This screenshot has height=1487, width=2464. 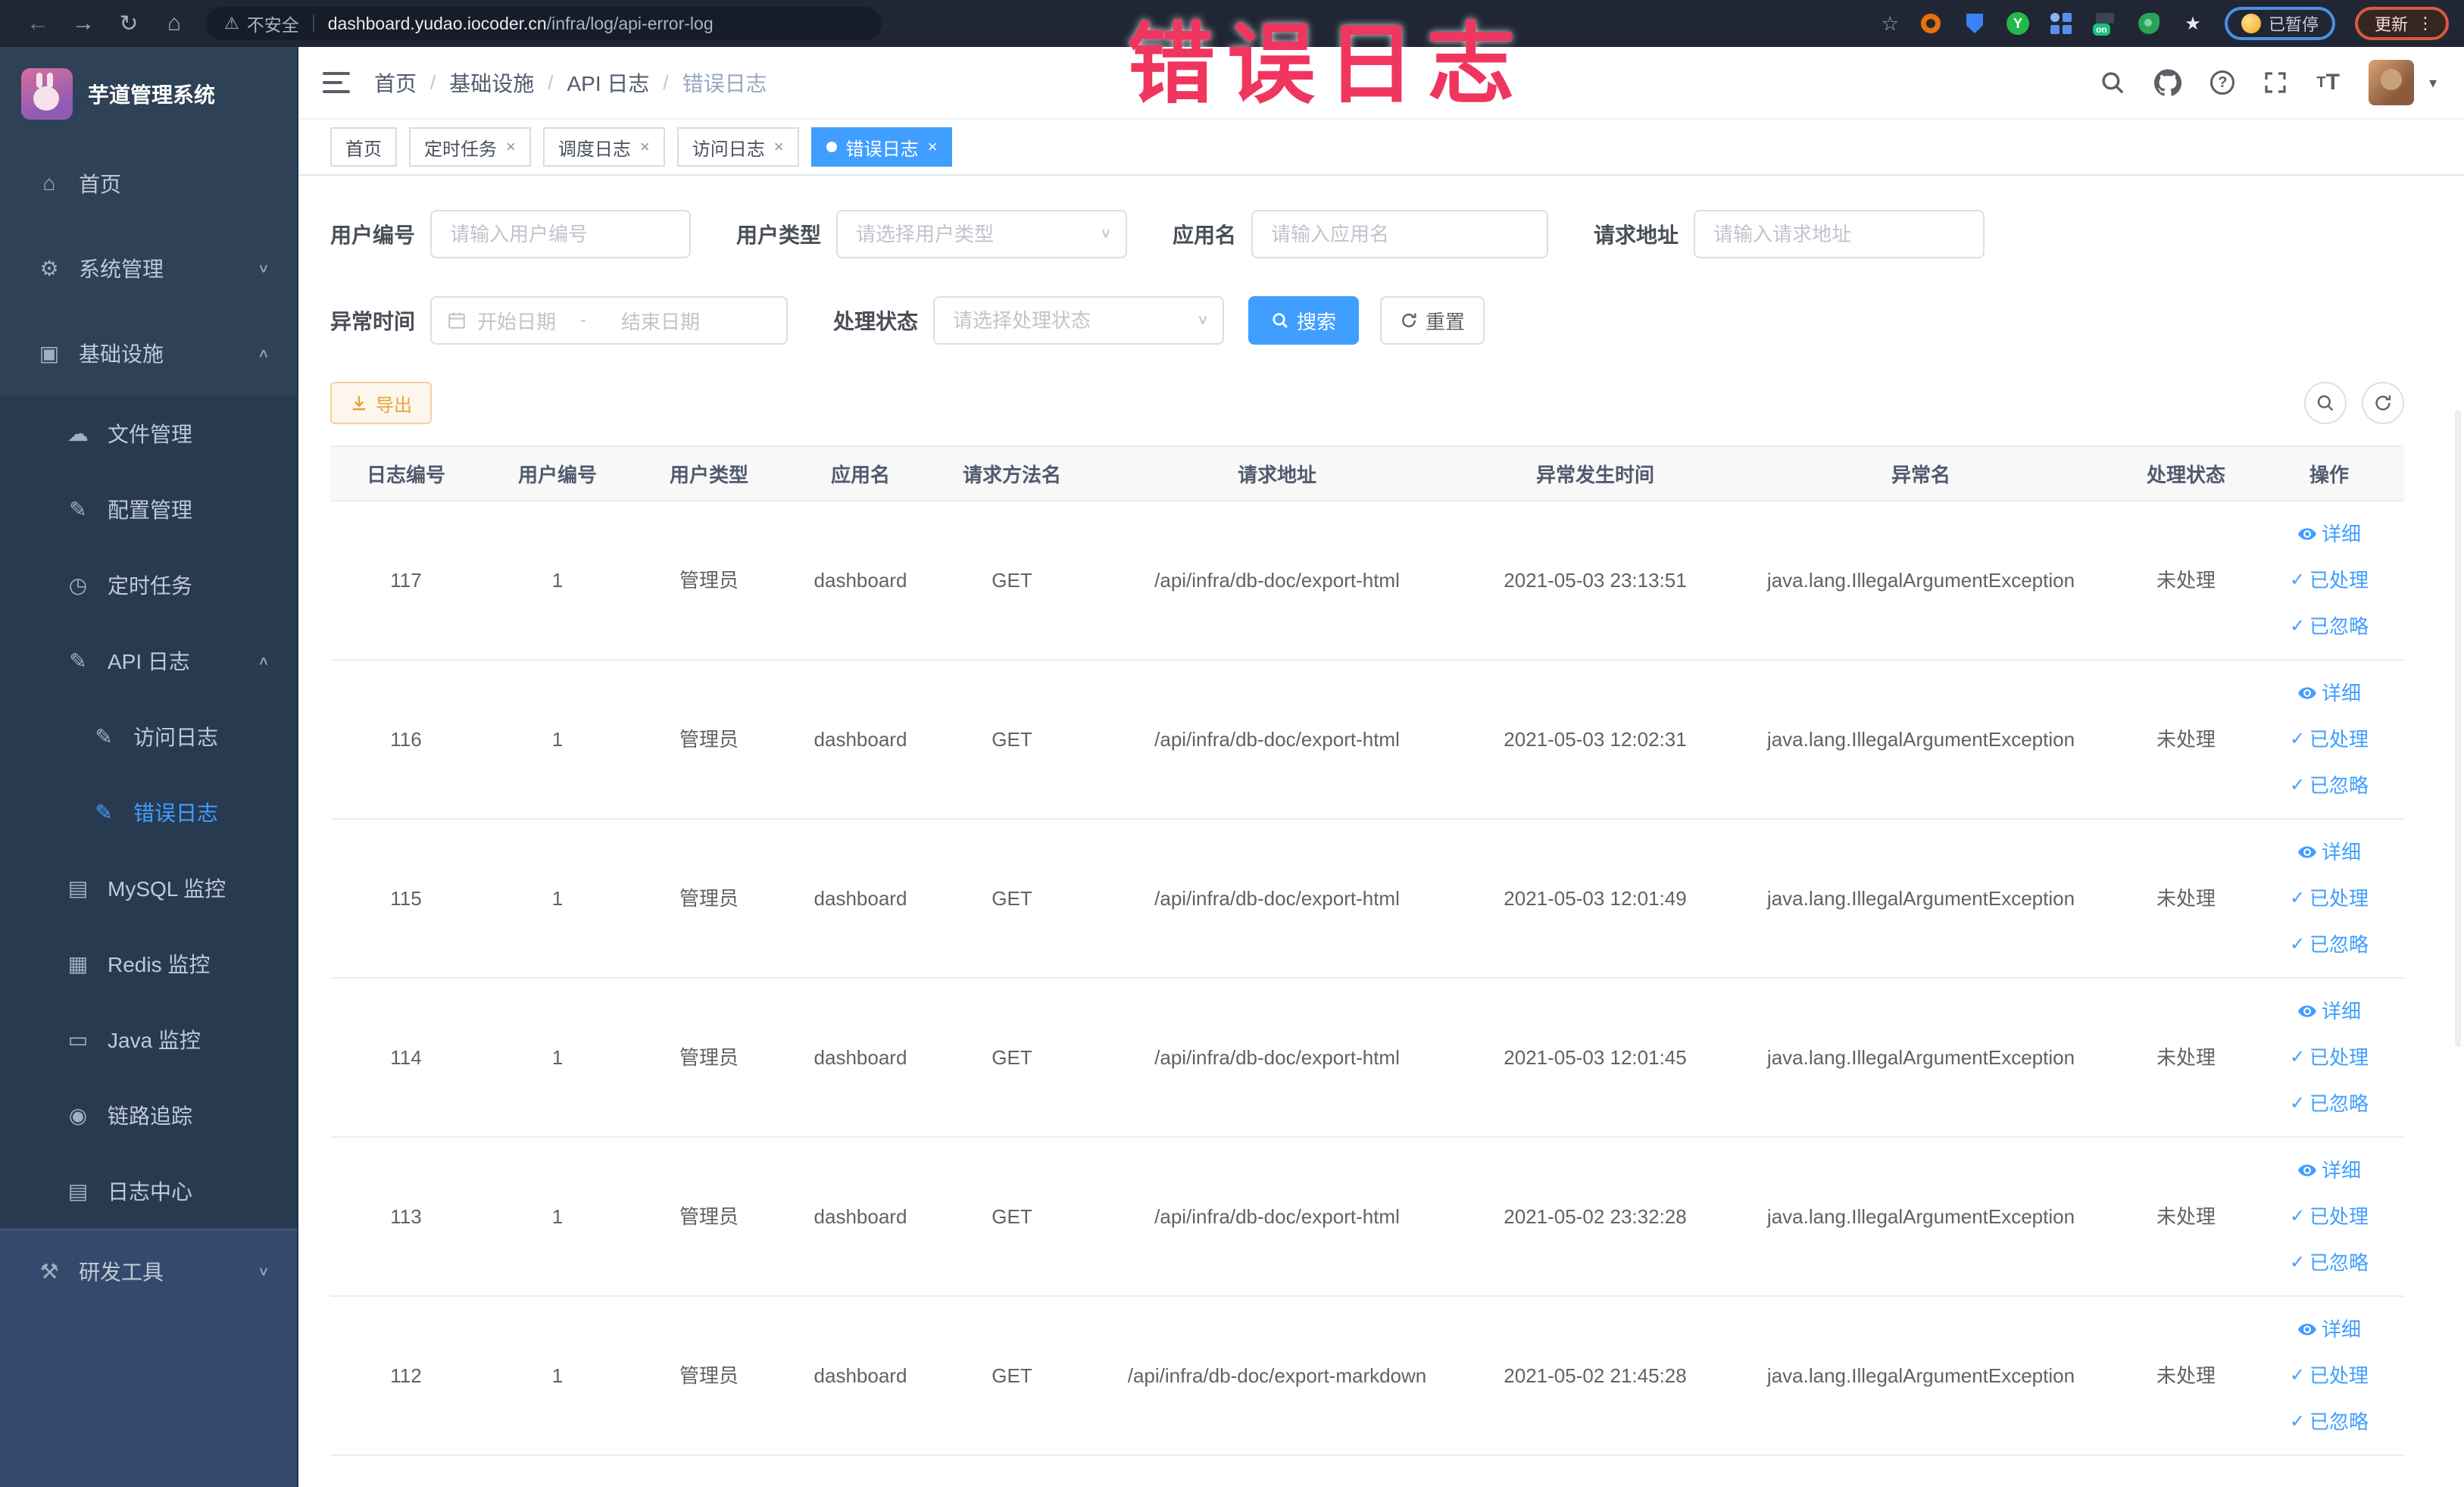 I want to click on reset-button: 重置, so click(x=1432, y=320).